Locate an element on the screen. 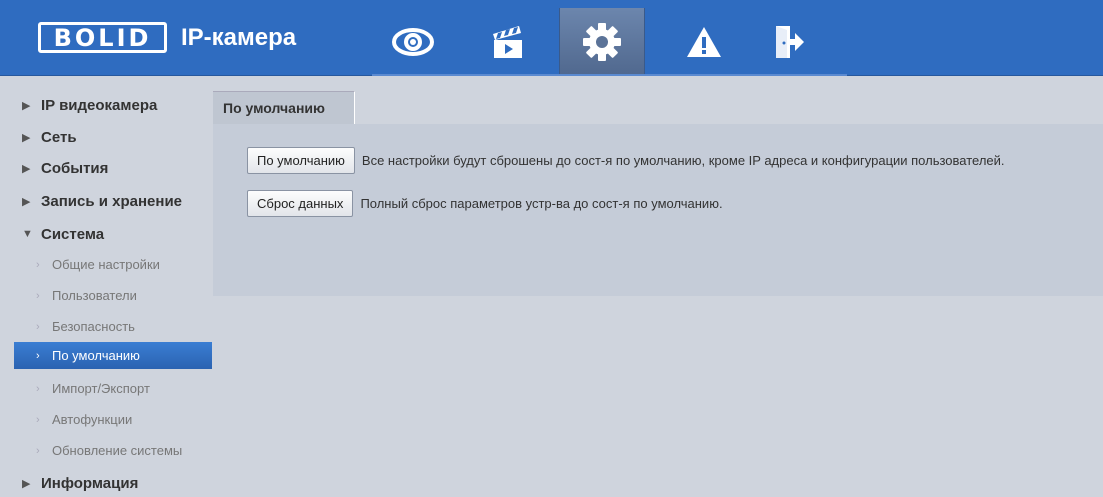 This screenshot has width=1103, height=497. clapperboard-icon is located at coordinates (507, 42).